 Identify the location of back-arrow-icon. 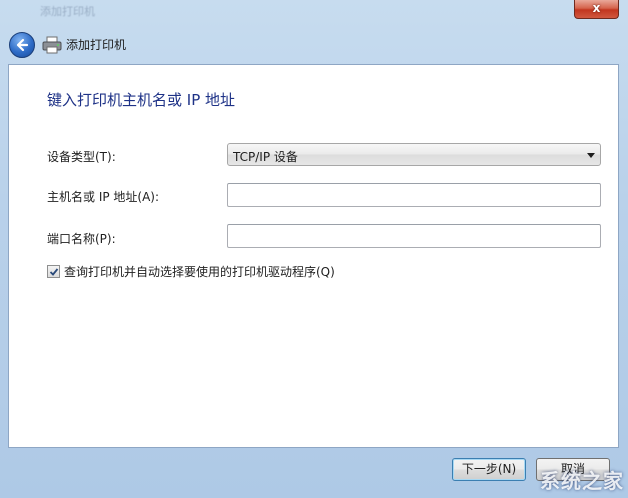
(22, 45).